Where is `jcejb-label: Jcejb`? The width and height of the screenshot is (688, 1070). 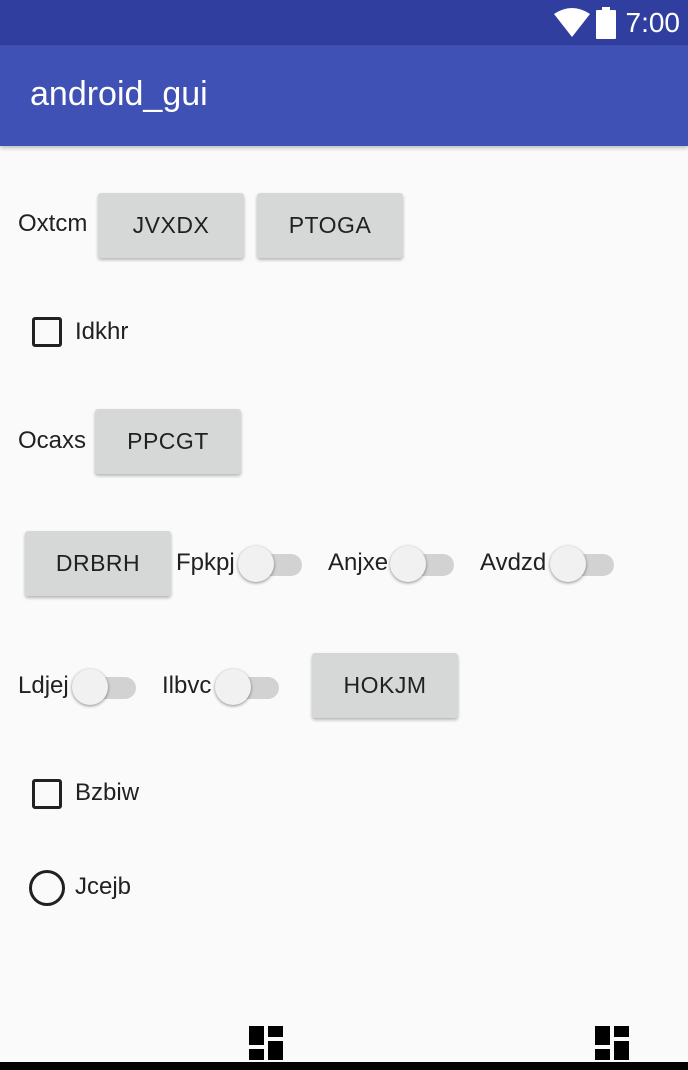
jcejb-label: Jcejb is located at coordinates (103, 886).